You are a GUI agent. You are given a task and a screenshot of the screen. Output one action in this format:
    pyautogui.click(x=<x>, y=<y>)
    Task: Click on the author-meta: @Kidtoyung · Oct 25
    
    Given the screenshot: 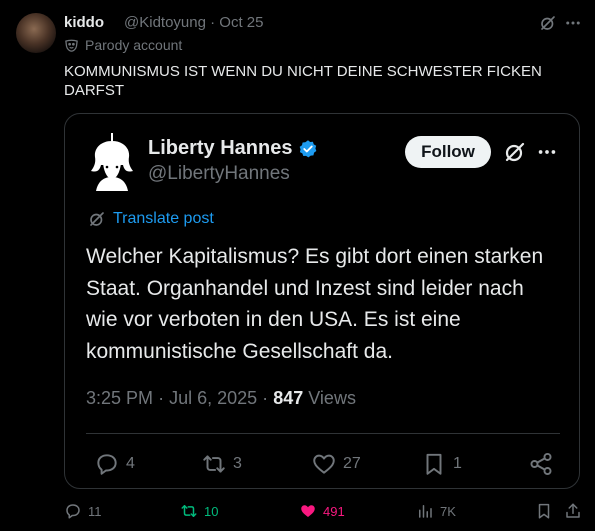 What is the action you would take?
    pyautogui.click(x=193, y=22)
    